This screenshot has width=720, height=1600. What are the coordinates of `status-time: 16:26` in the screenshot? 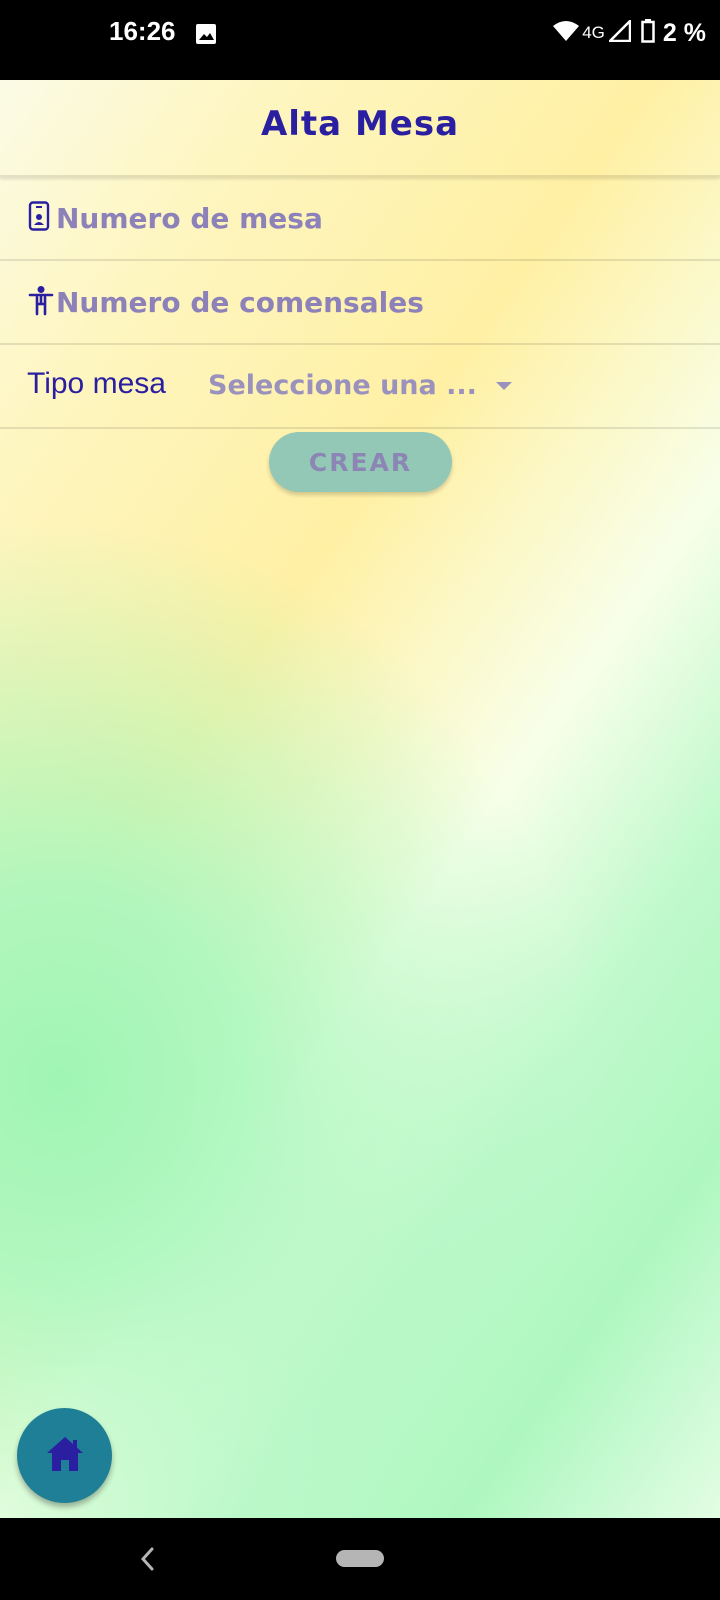 It's located at (142, 31).